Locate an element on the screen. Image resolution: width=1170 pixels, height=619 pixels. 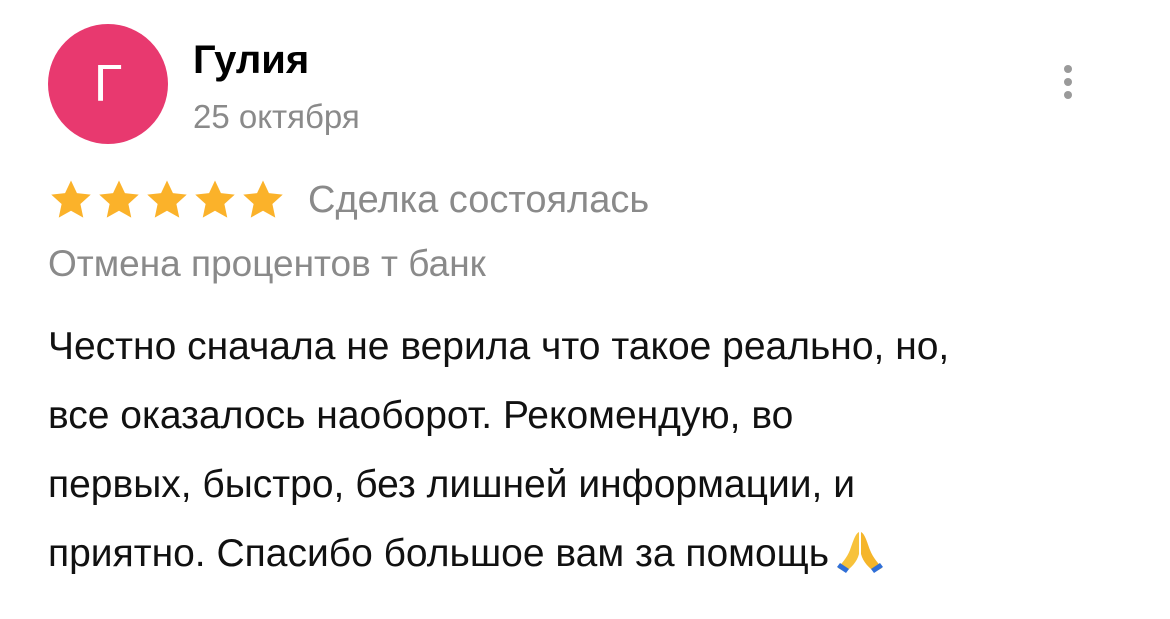
deal-status: Сделка состоялась is located at coordinates (479, 200).